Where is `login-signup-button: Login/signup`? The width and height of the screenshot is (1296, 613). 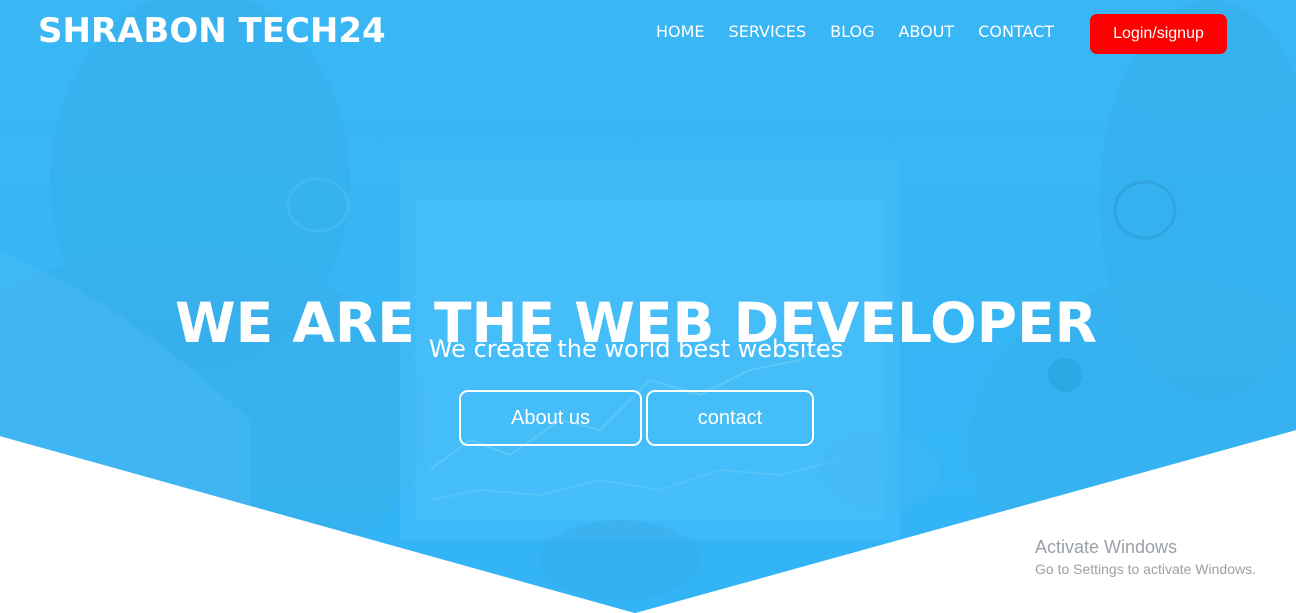 login-signup-button: Login/signup is located at coordinates (1158, 34).